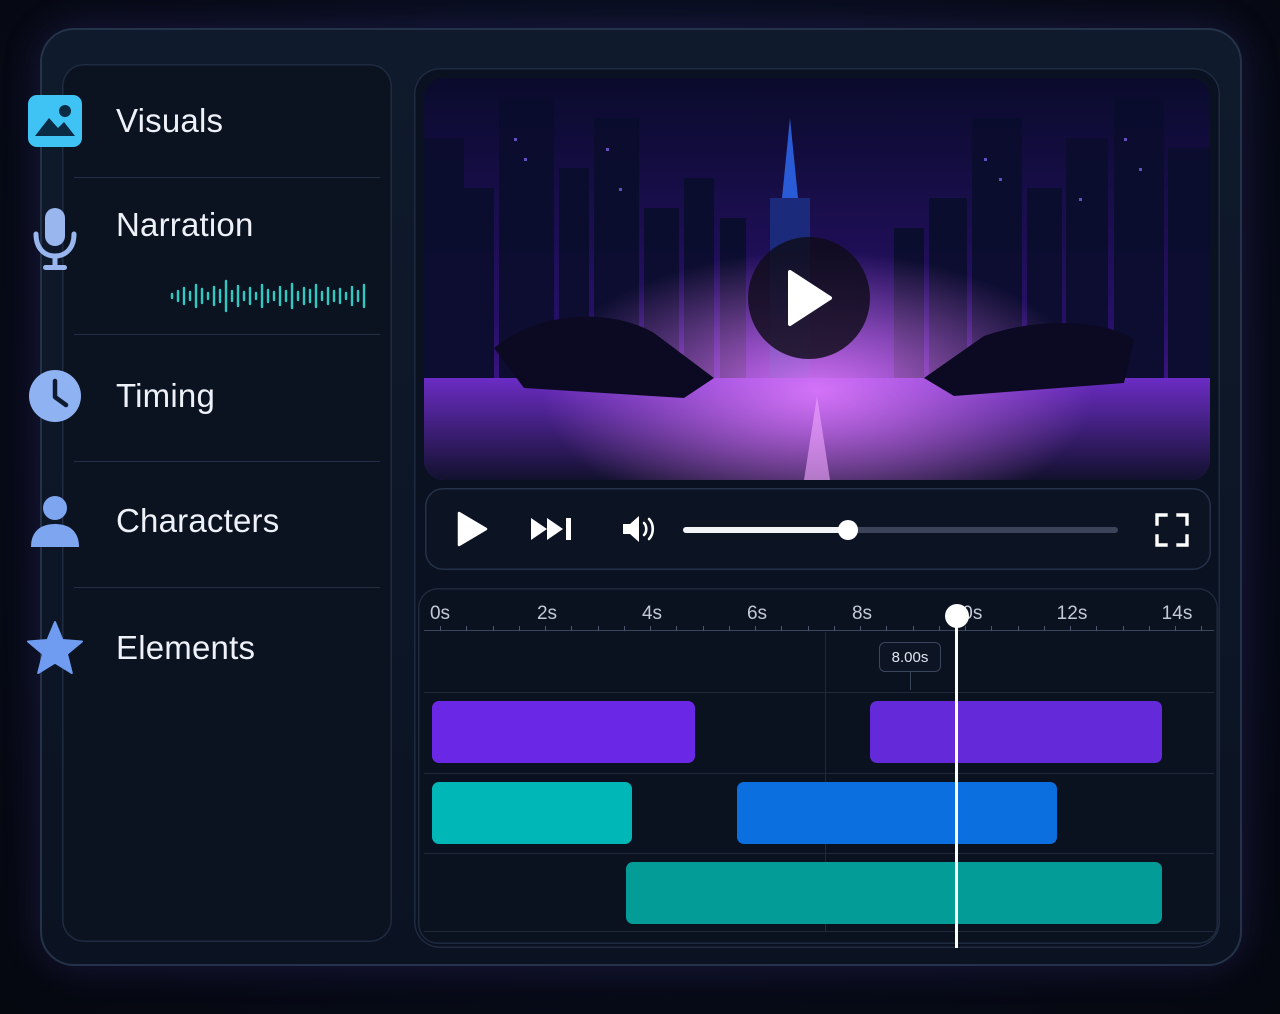 This screenshot has width=1280, height=1014. Describe the element at coordinates (55, 121) in the screenshot. I see `image-icon` at that location.